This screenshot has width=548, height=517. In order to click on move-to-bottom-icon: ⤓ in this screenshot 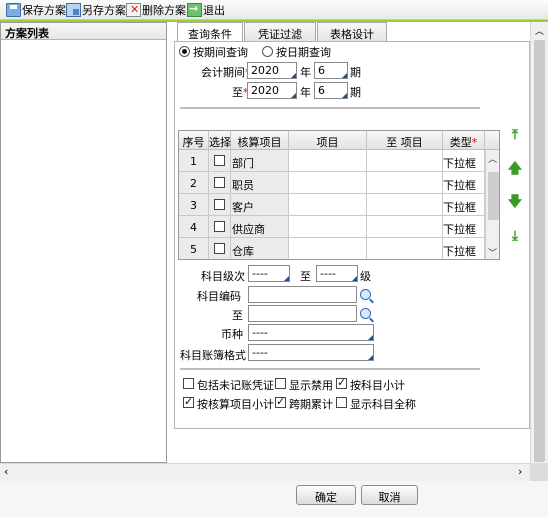, I will do `click(515, 236)`.